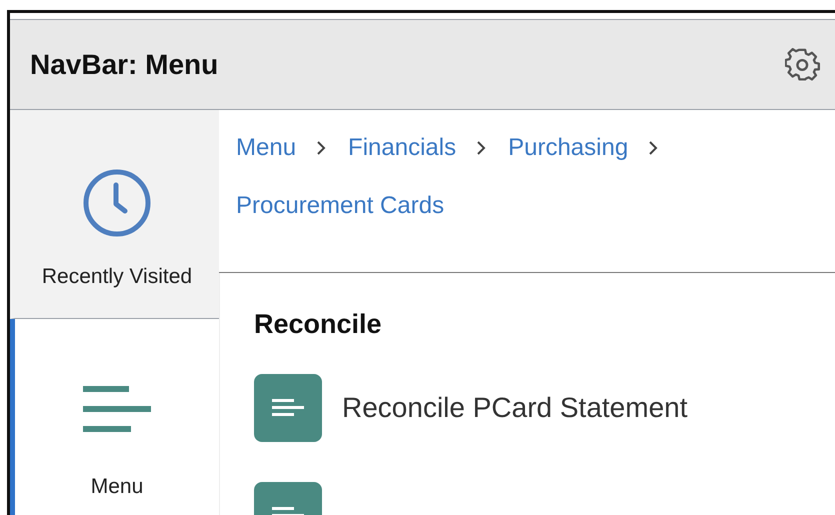 The width and height of the screenshot is (835, 515). I want to click on navbar-title: NavBar: Menu, so click(124, 64).